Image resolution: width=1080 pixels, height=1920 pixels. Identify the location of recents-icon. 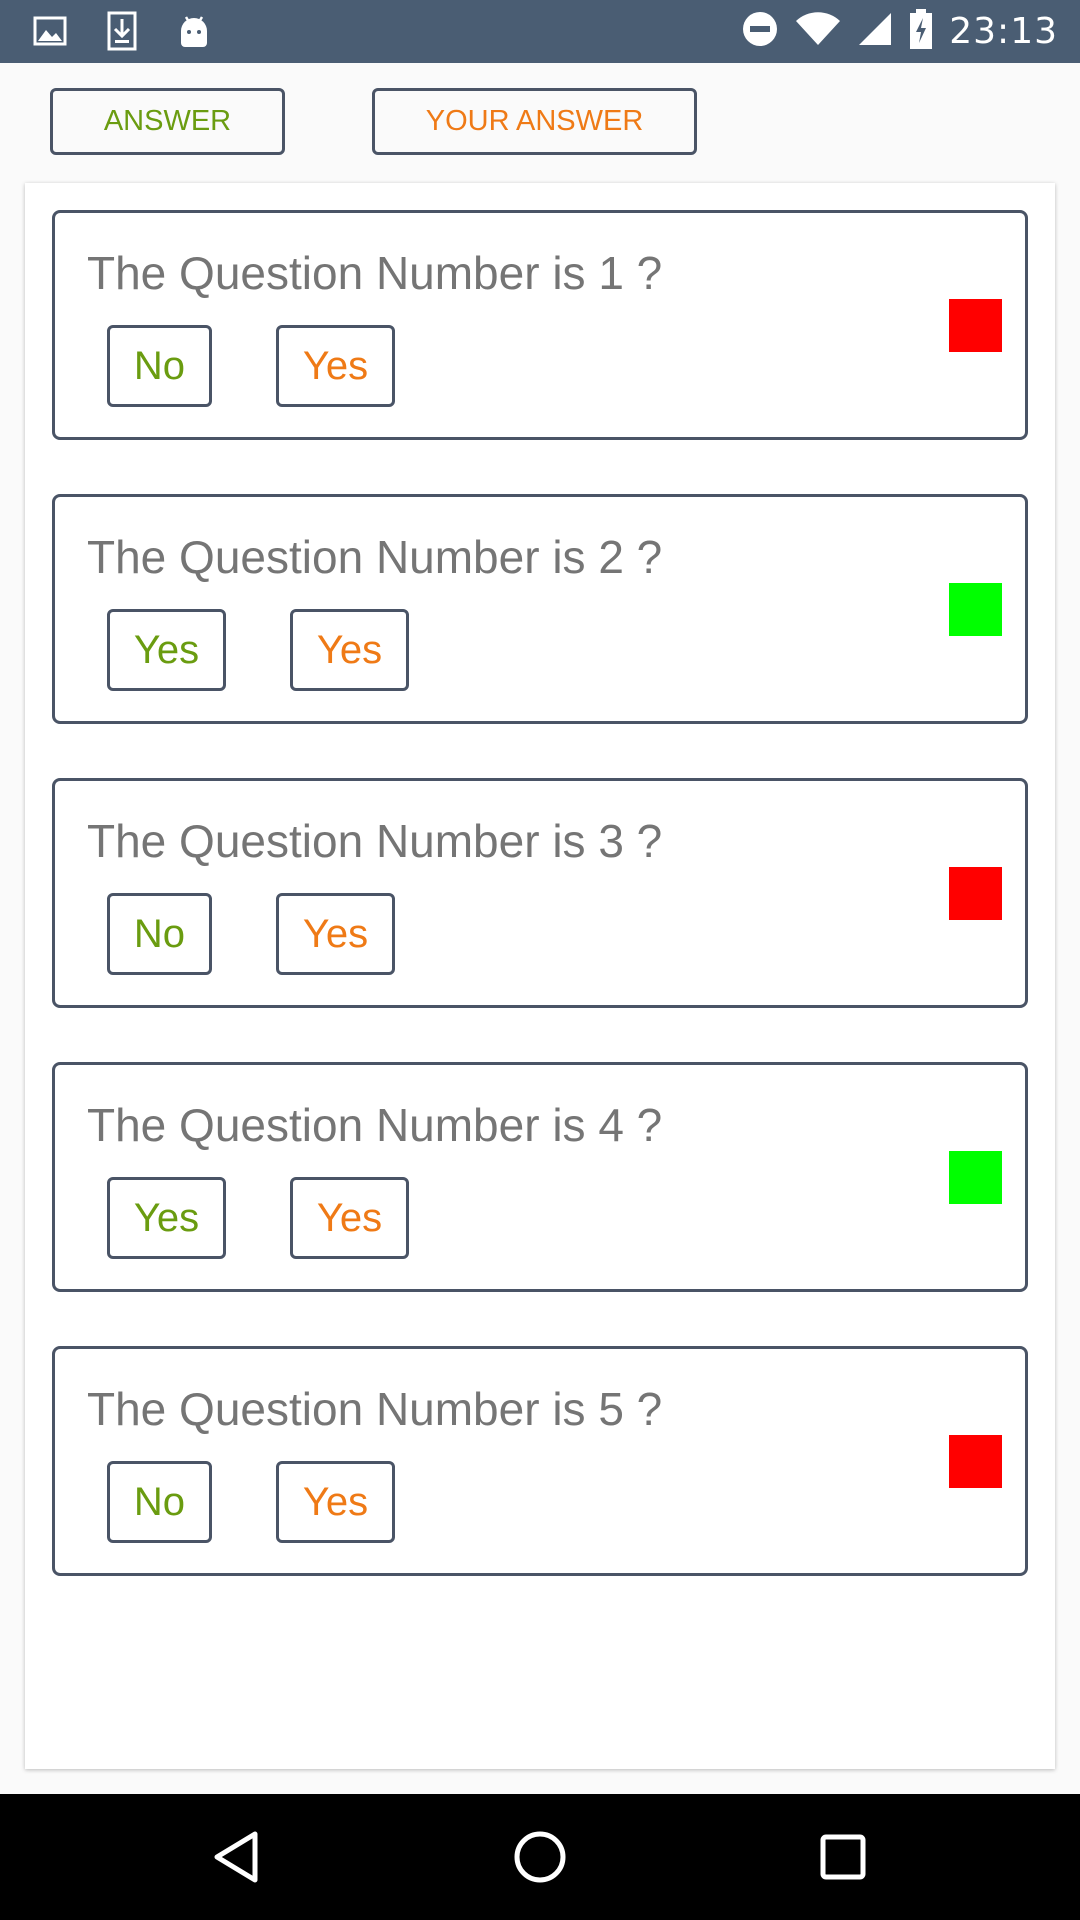
(843, 1857).